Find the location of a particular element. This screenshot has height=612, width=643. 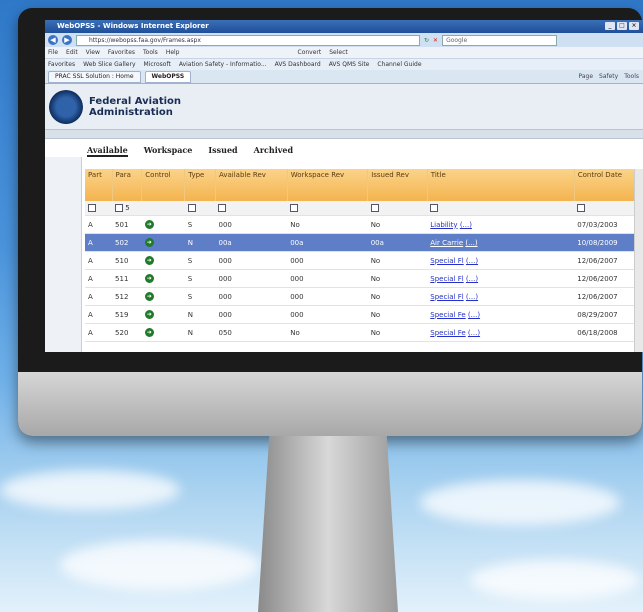

column-header-workspace-rev: Workspace Rev is located at coordinates (328, 185).